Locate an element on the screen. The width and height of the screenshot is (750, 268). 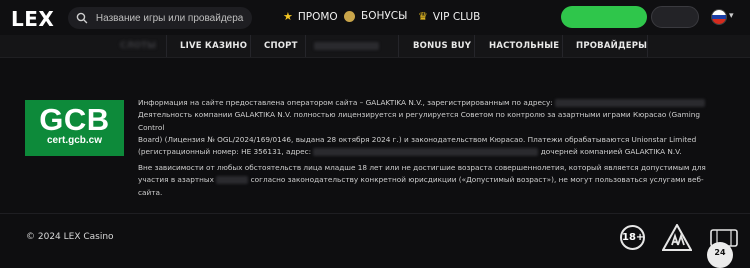
site-logo: LEX is located at coordinates (32, 19).